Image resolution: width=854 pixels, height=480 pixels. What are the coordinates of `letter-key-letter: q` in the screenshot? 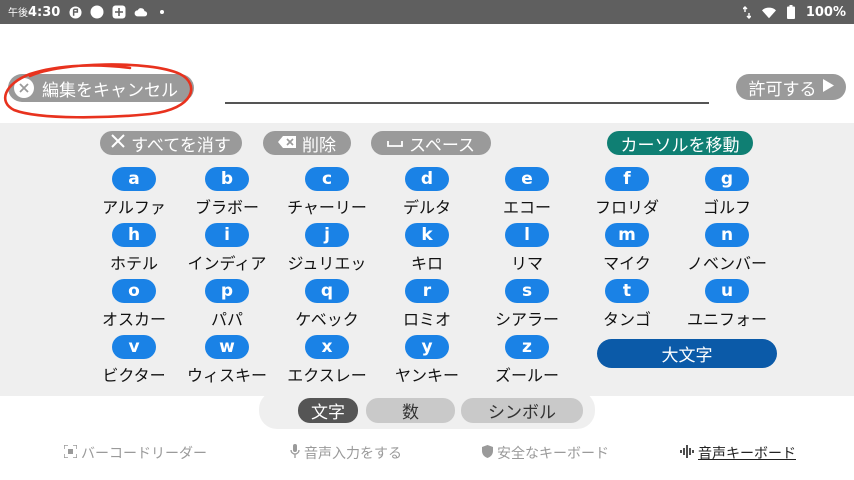 It's located at (327, 291).